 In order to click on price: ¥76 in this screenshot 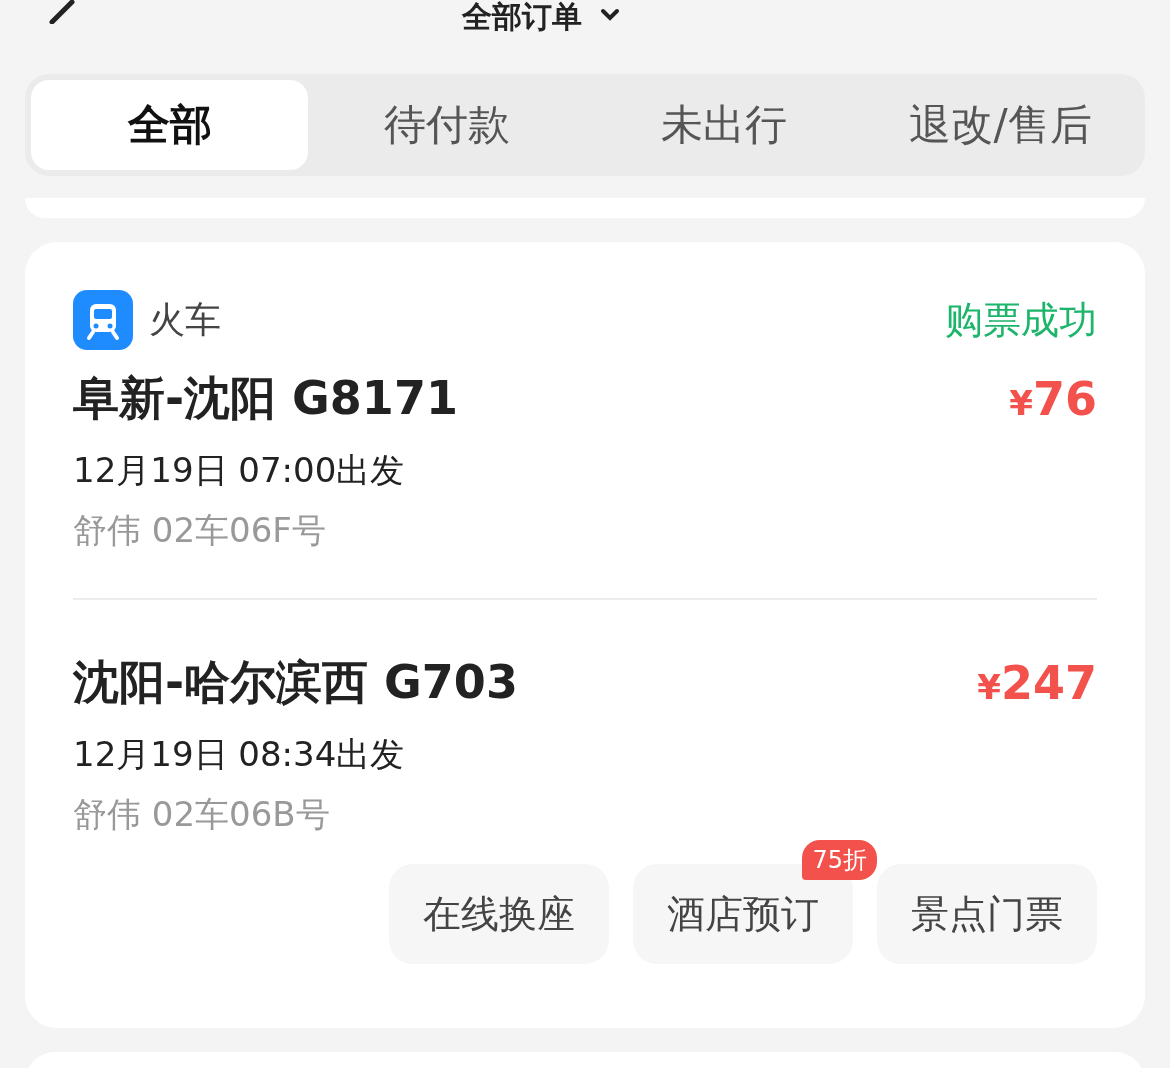, I will do `click(1053, 399)`.